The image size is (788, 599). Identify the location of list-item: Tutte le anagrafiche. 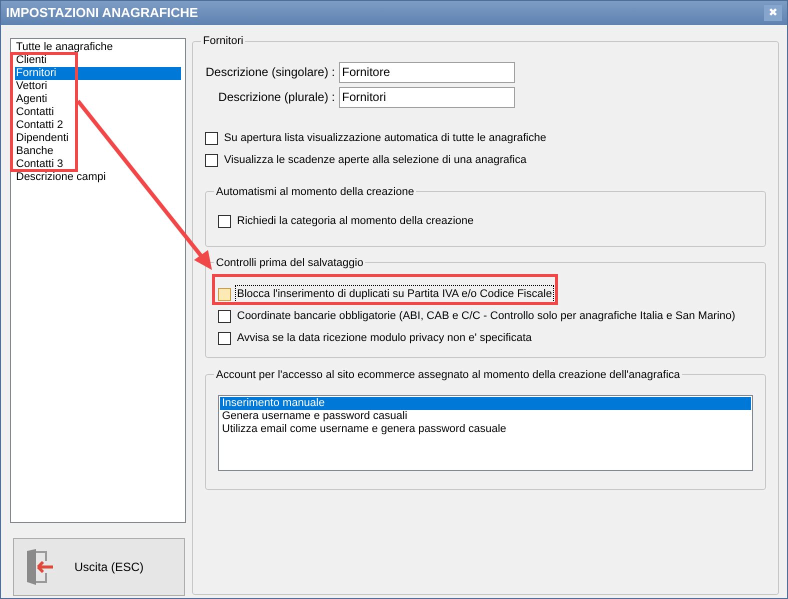
(98, 47).